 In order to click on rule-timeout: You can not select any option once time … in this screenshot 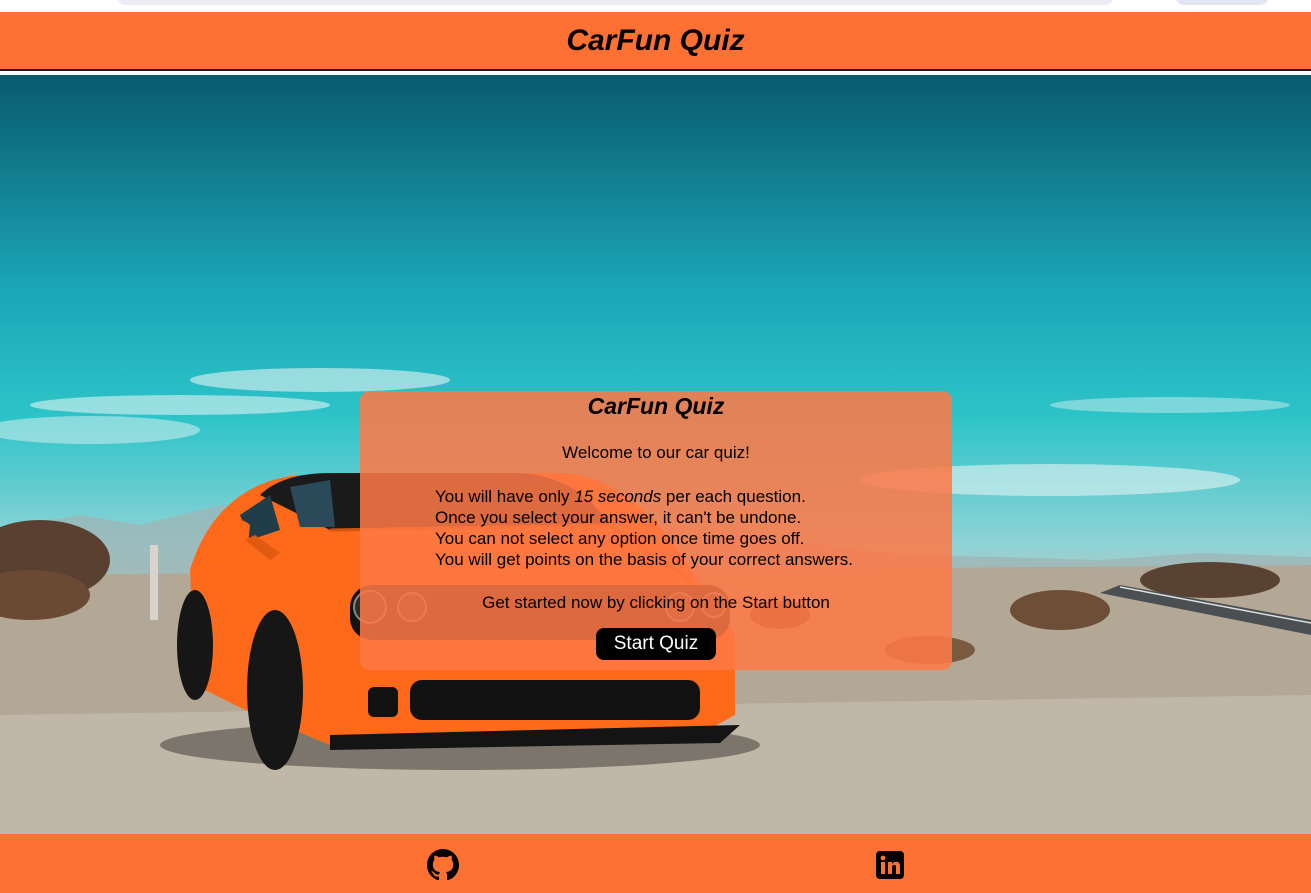, I will do `click(620, 538)`.